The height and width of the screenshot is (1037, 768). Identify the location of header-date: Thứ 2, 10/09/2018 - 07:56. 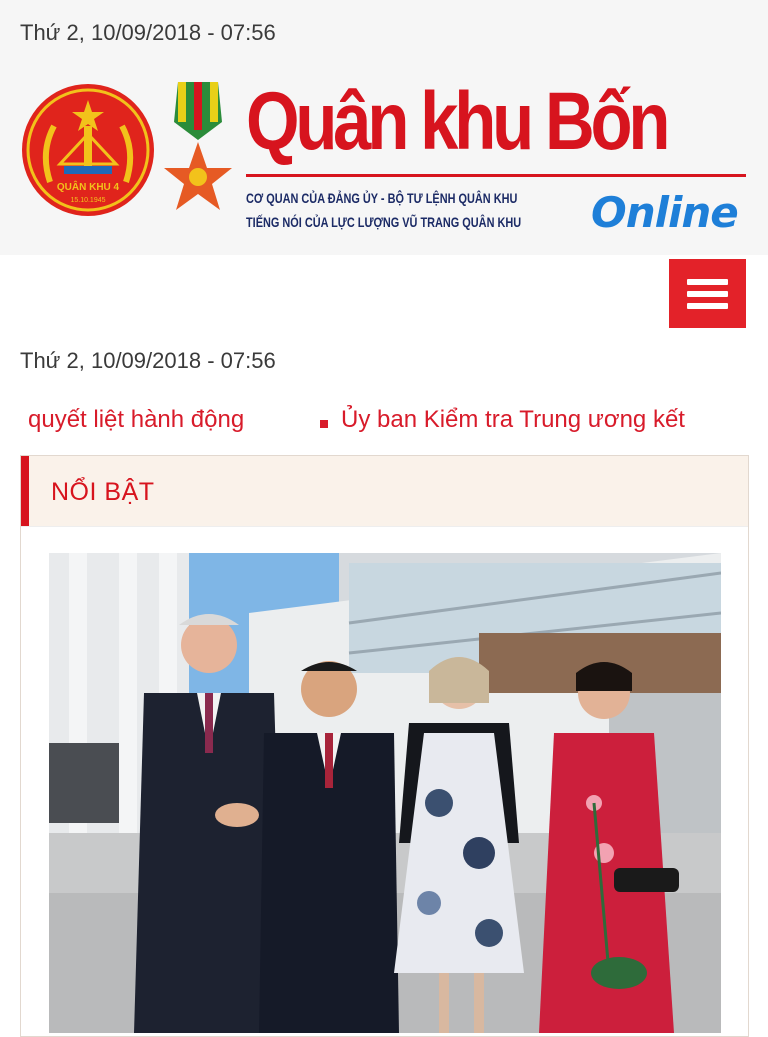
(148, 32).